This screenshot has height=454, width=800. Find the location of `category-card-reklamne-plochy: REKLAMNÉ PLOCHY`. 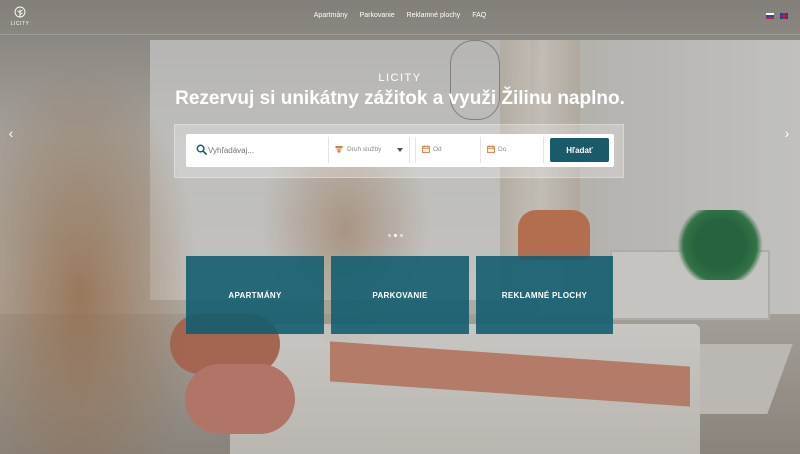

category-card-reklamne-plochy: REKLAMNÉ PLOCHY is located at coordinates (544, 295).